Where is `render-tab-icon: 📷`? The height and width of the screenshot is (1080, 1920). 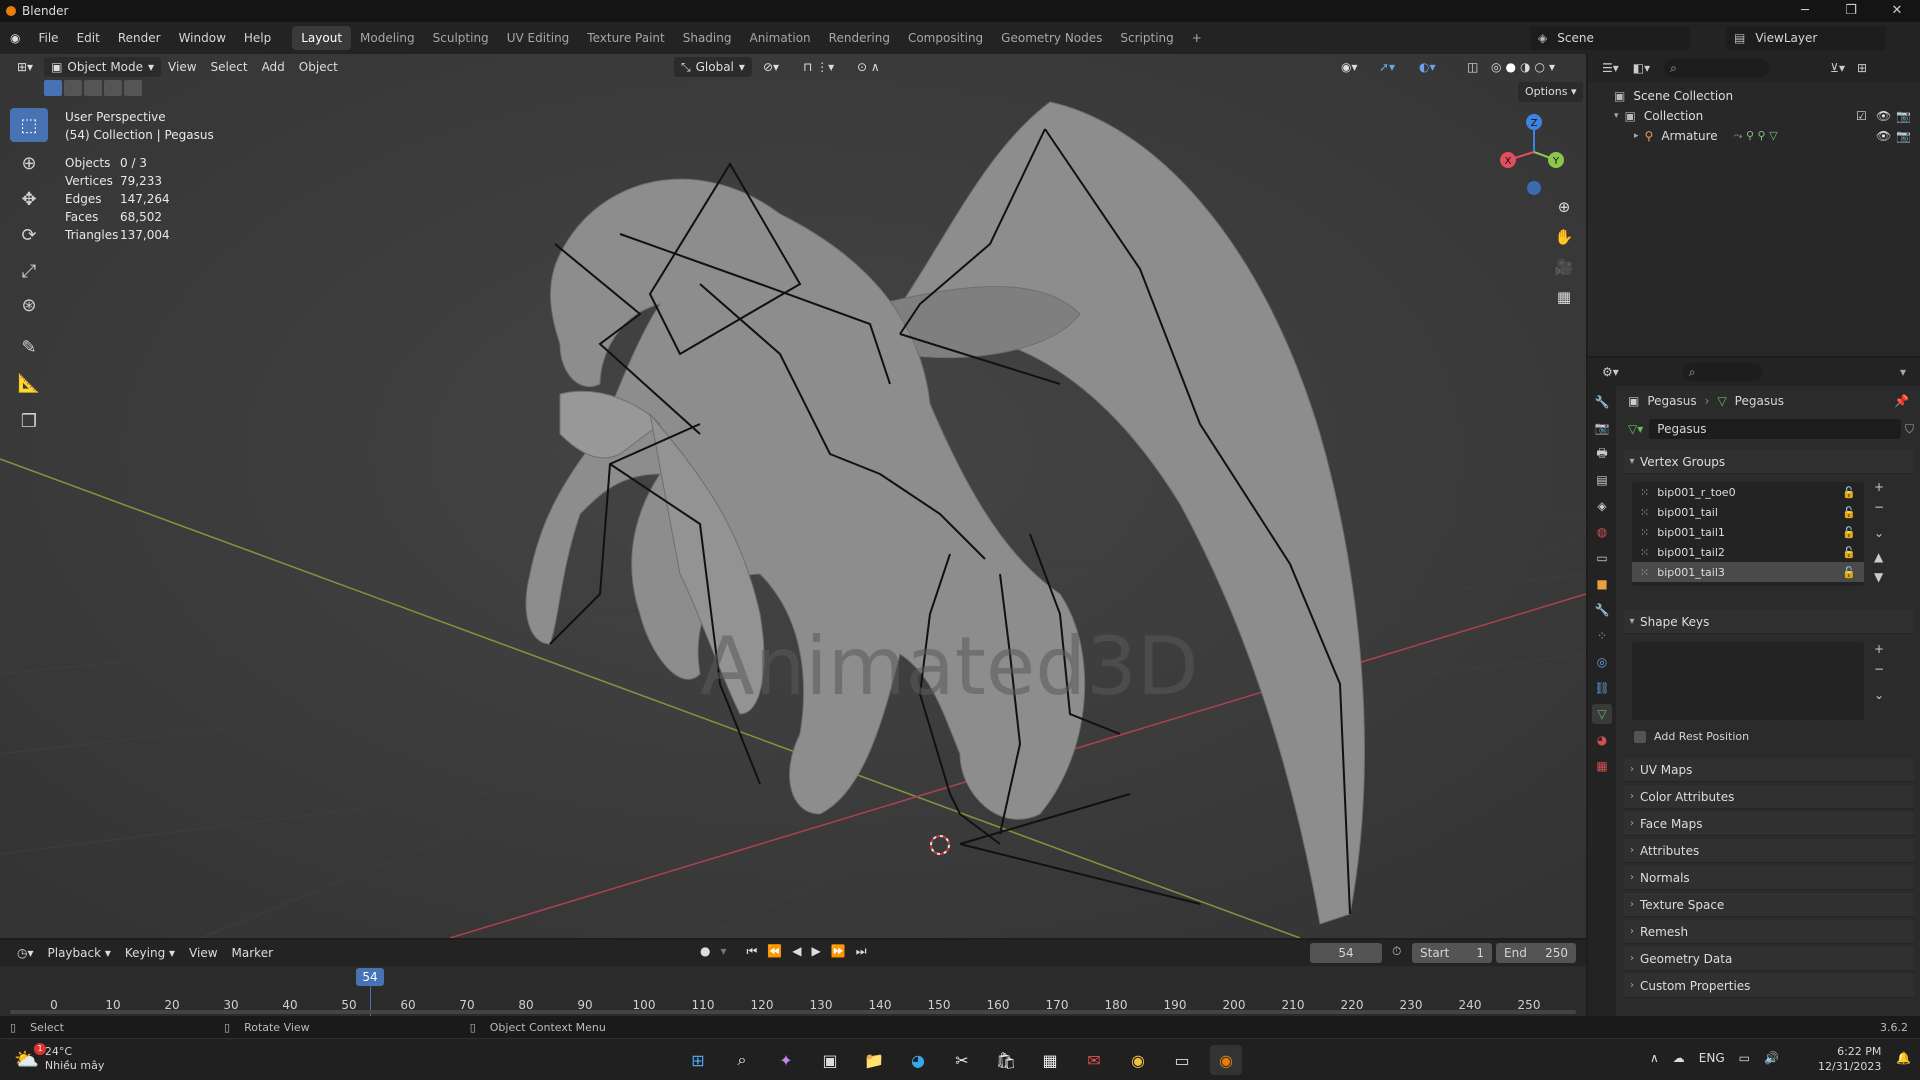 render-tab-icon: 📷 is located at coordinates (1602, 428).